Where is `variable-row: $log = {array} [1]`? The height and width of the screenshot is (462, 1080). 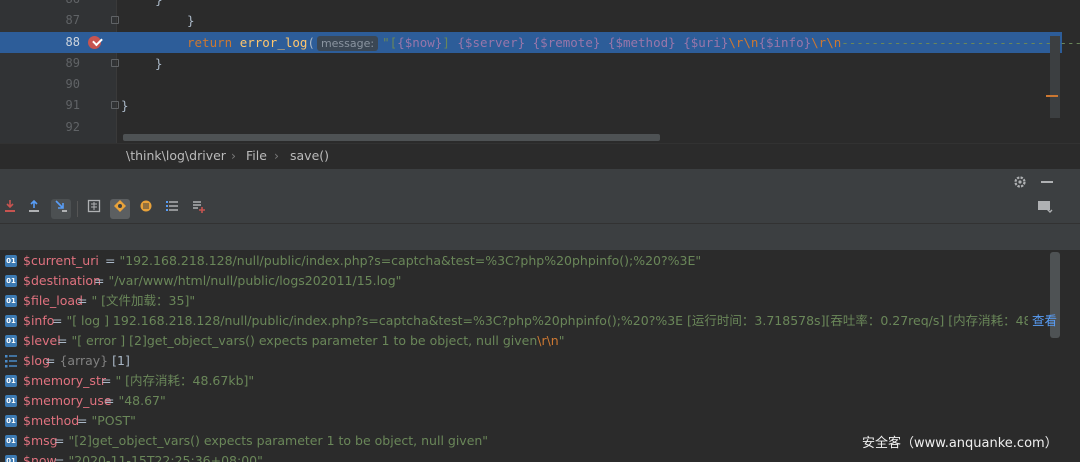 variable-row: $log = {array} [1] is located at coordinates (531, 361).